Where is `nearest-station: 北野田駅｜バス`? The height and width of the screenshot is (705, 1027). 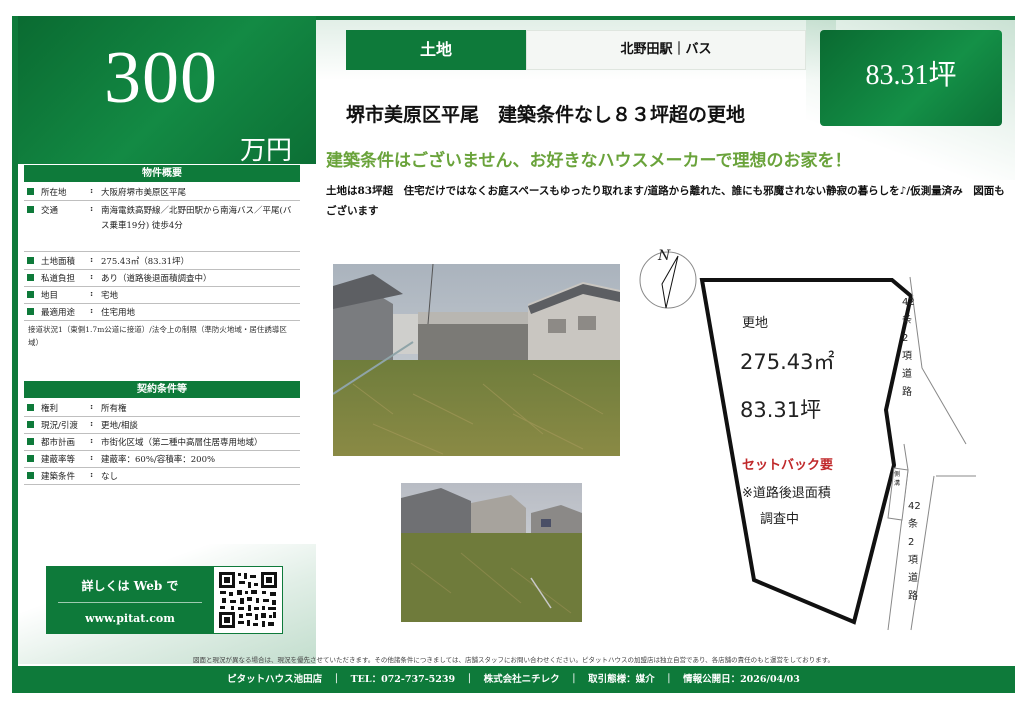
nearest-station: 北野田駅｜バス is located at coordinates (666, 50).